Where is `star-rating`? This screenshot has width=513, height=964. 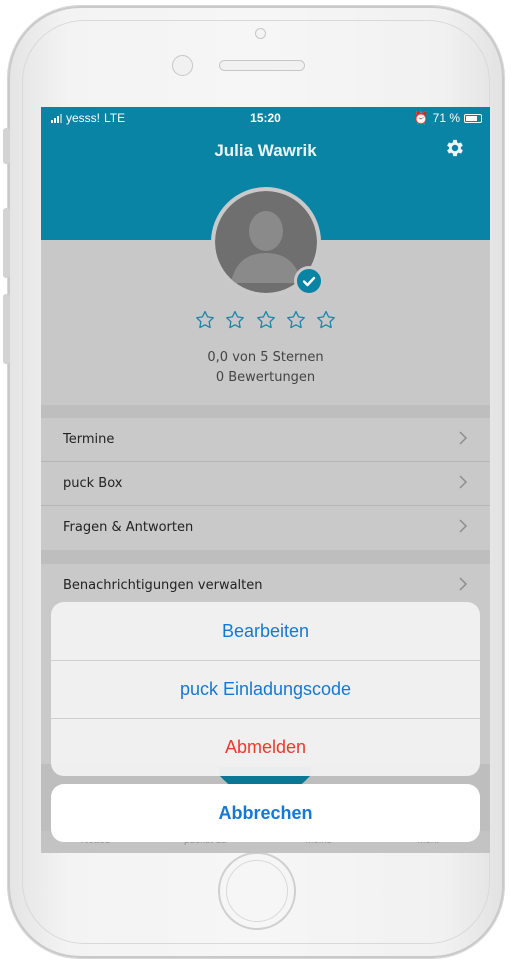
star-rating is located at coordinates (265, 322).